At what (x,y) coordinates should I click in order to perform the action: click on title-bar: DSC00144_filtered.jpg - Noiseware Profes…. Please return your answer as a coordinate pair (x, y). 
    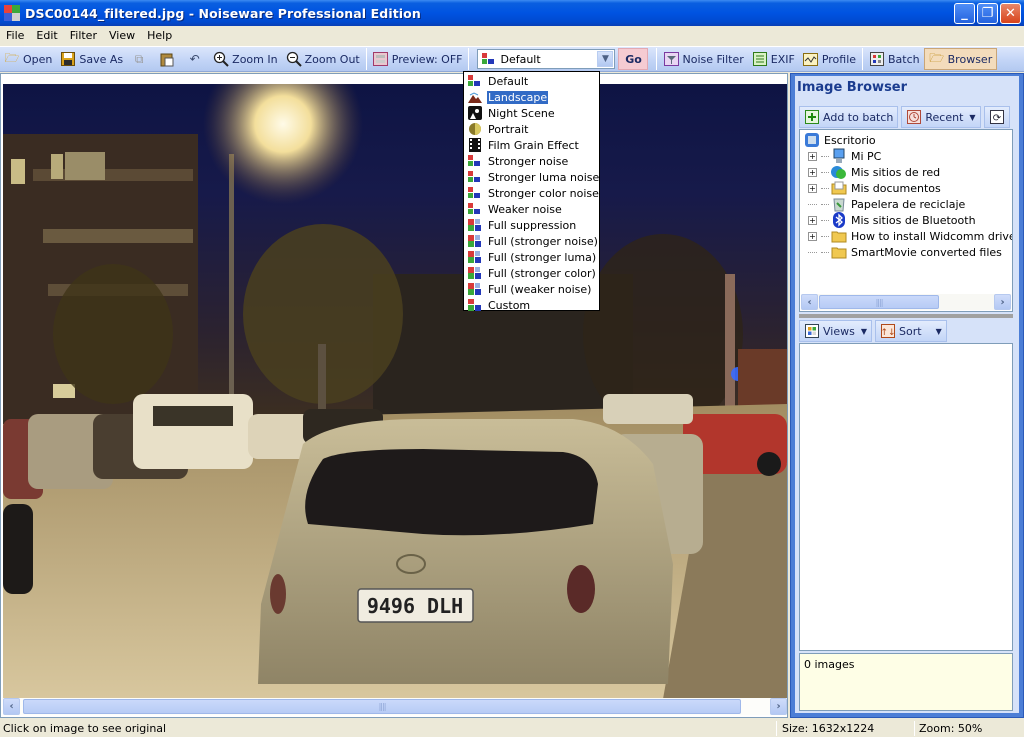
    Looking at the image, I should click on (512, 13).